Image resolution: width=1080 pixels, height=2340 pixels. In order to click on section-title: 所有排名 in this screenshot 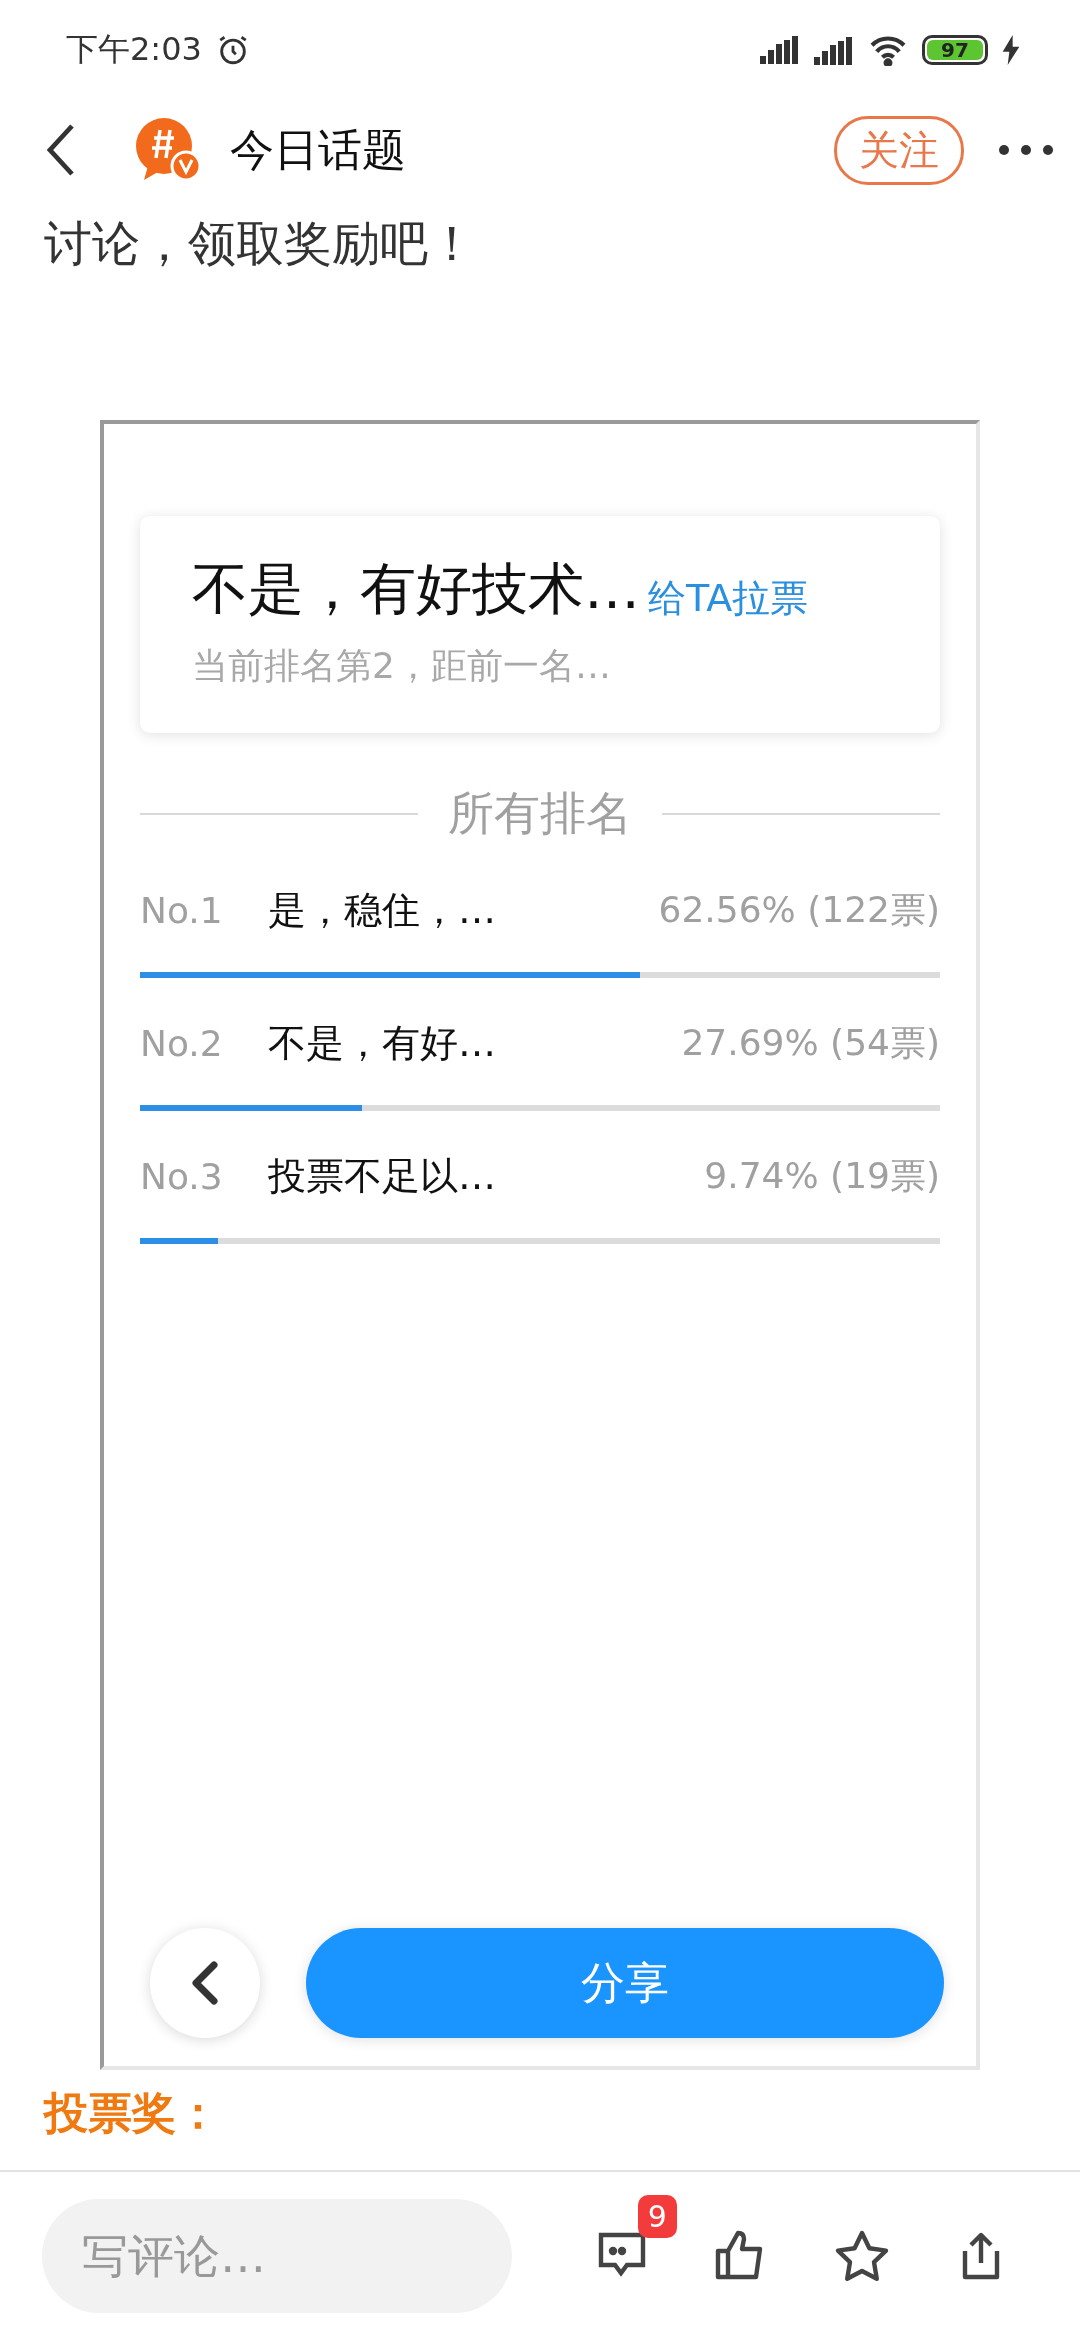, I will do `click(540, 813)`.